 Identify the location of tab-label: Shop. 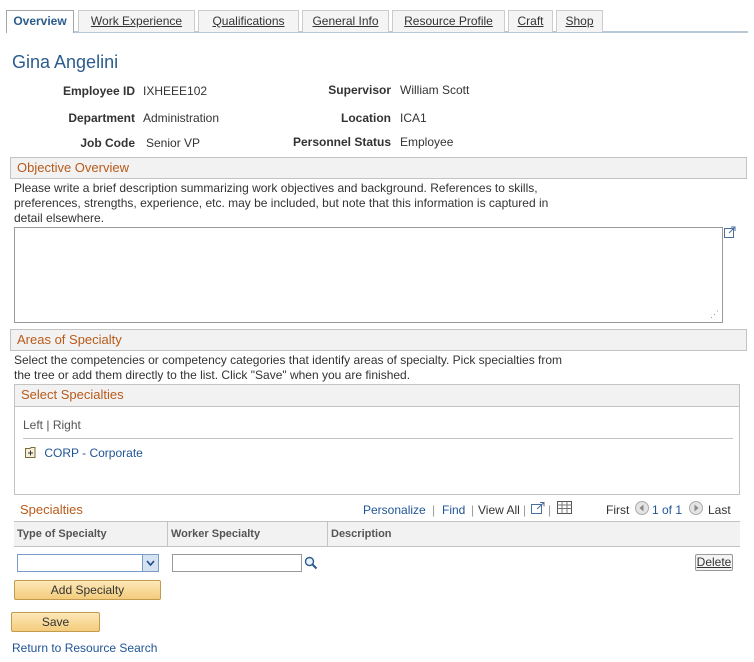
(579, 21).